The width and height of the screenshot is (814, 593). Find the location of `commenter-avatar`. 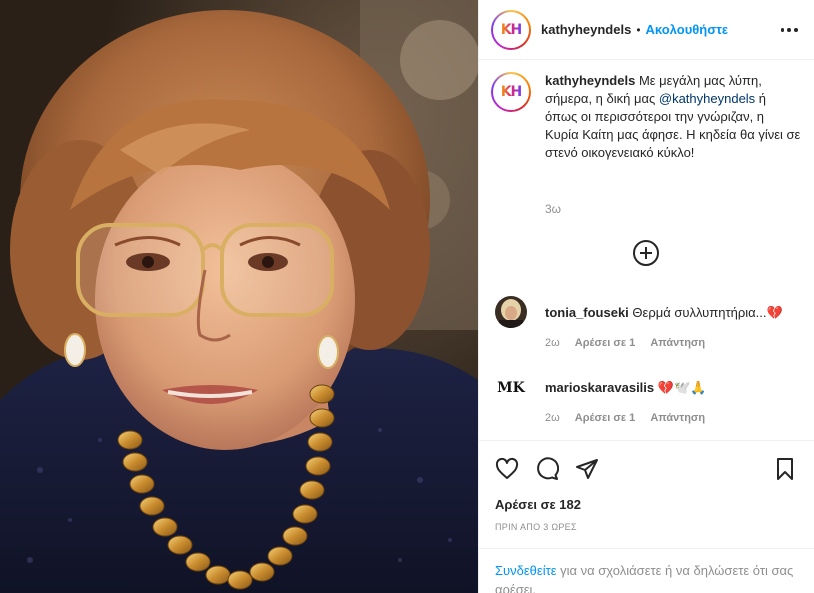

commenter-avatar is located at coordinates (511, 312).